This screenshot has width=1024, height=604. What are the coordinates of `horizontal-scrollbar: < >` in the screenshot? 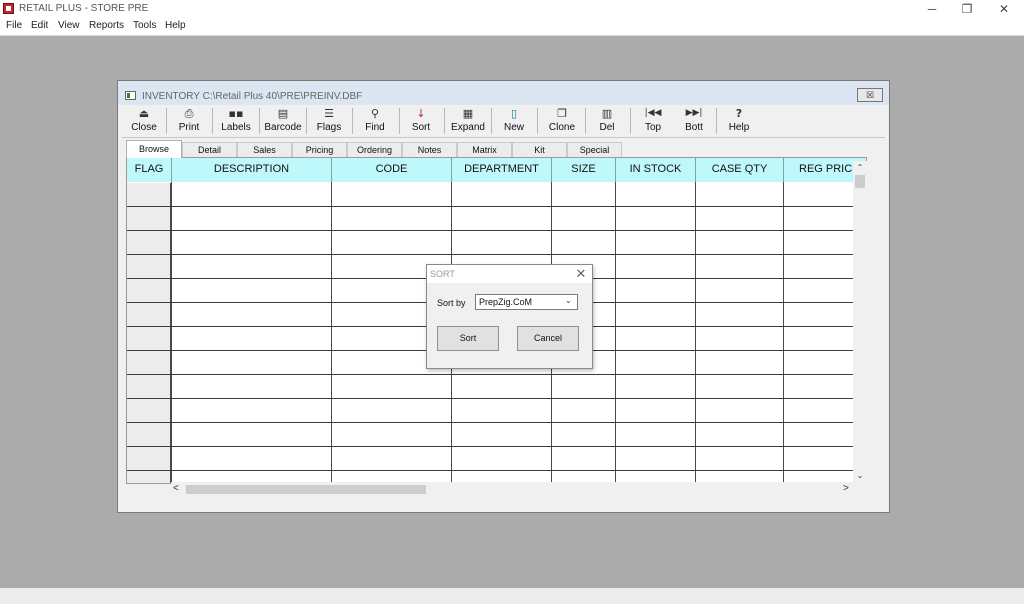 It's located at (519, 489).